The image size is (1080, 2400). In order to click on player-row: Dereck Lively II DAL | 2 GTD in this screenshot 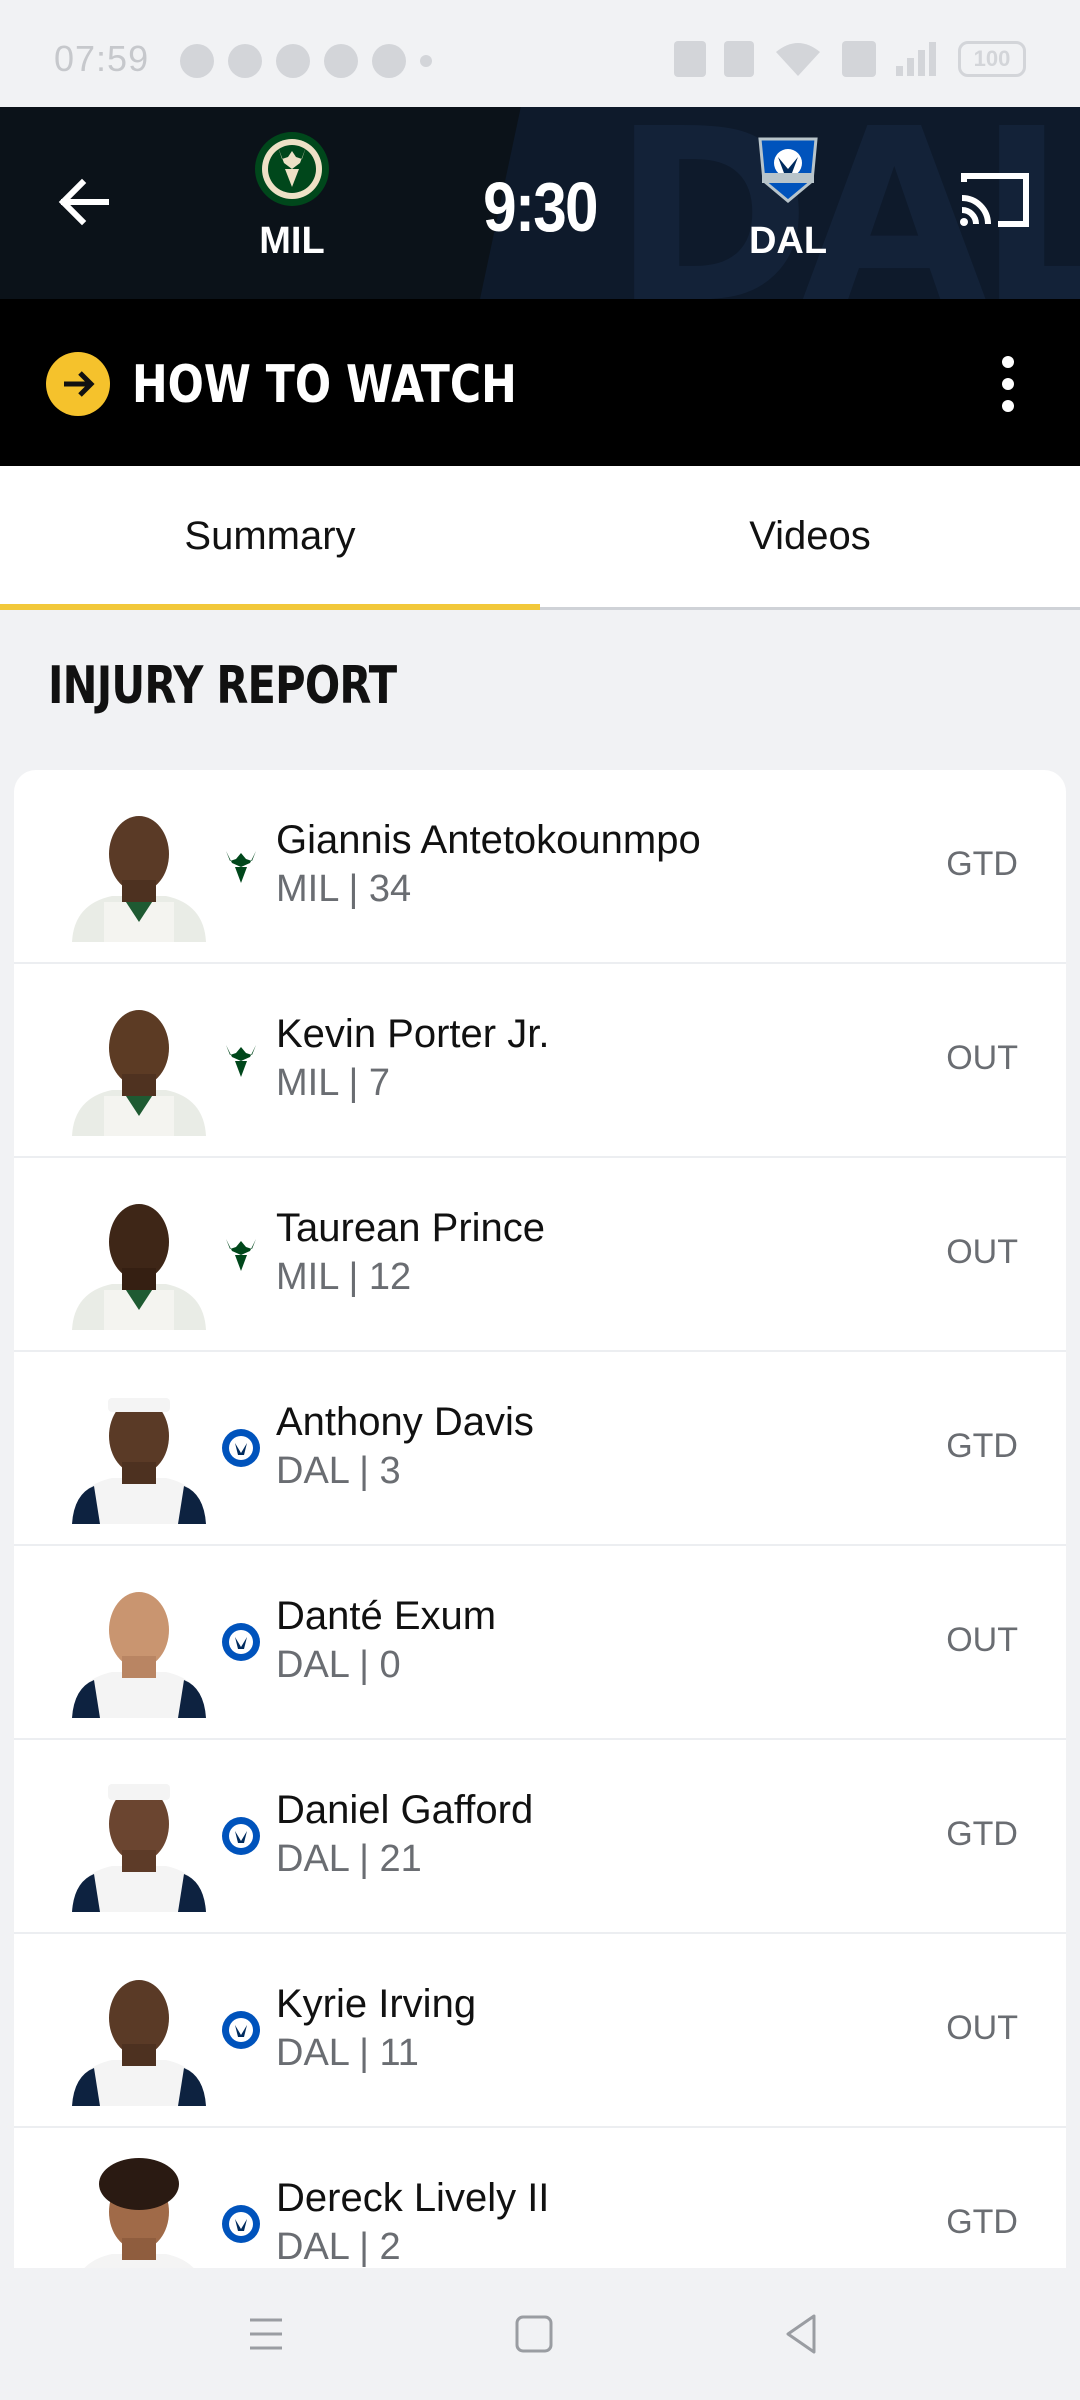, I will do `click(540, 2199)`.